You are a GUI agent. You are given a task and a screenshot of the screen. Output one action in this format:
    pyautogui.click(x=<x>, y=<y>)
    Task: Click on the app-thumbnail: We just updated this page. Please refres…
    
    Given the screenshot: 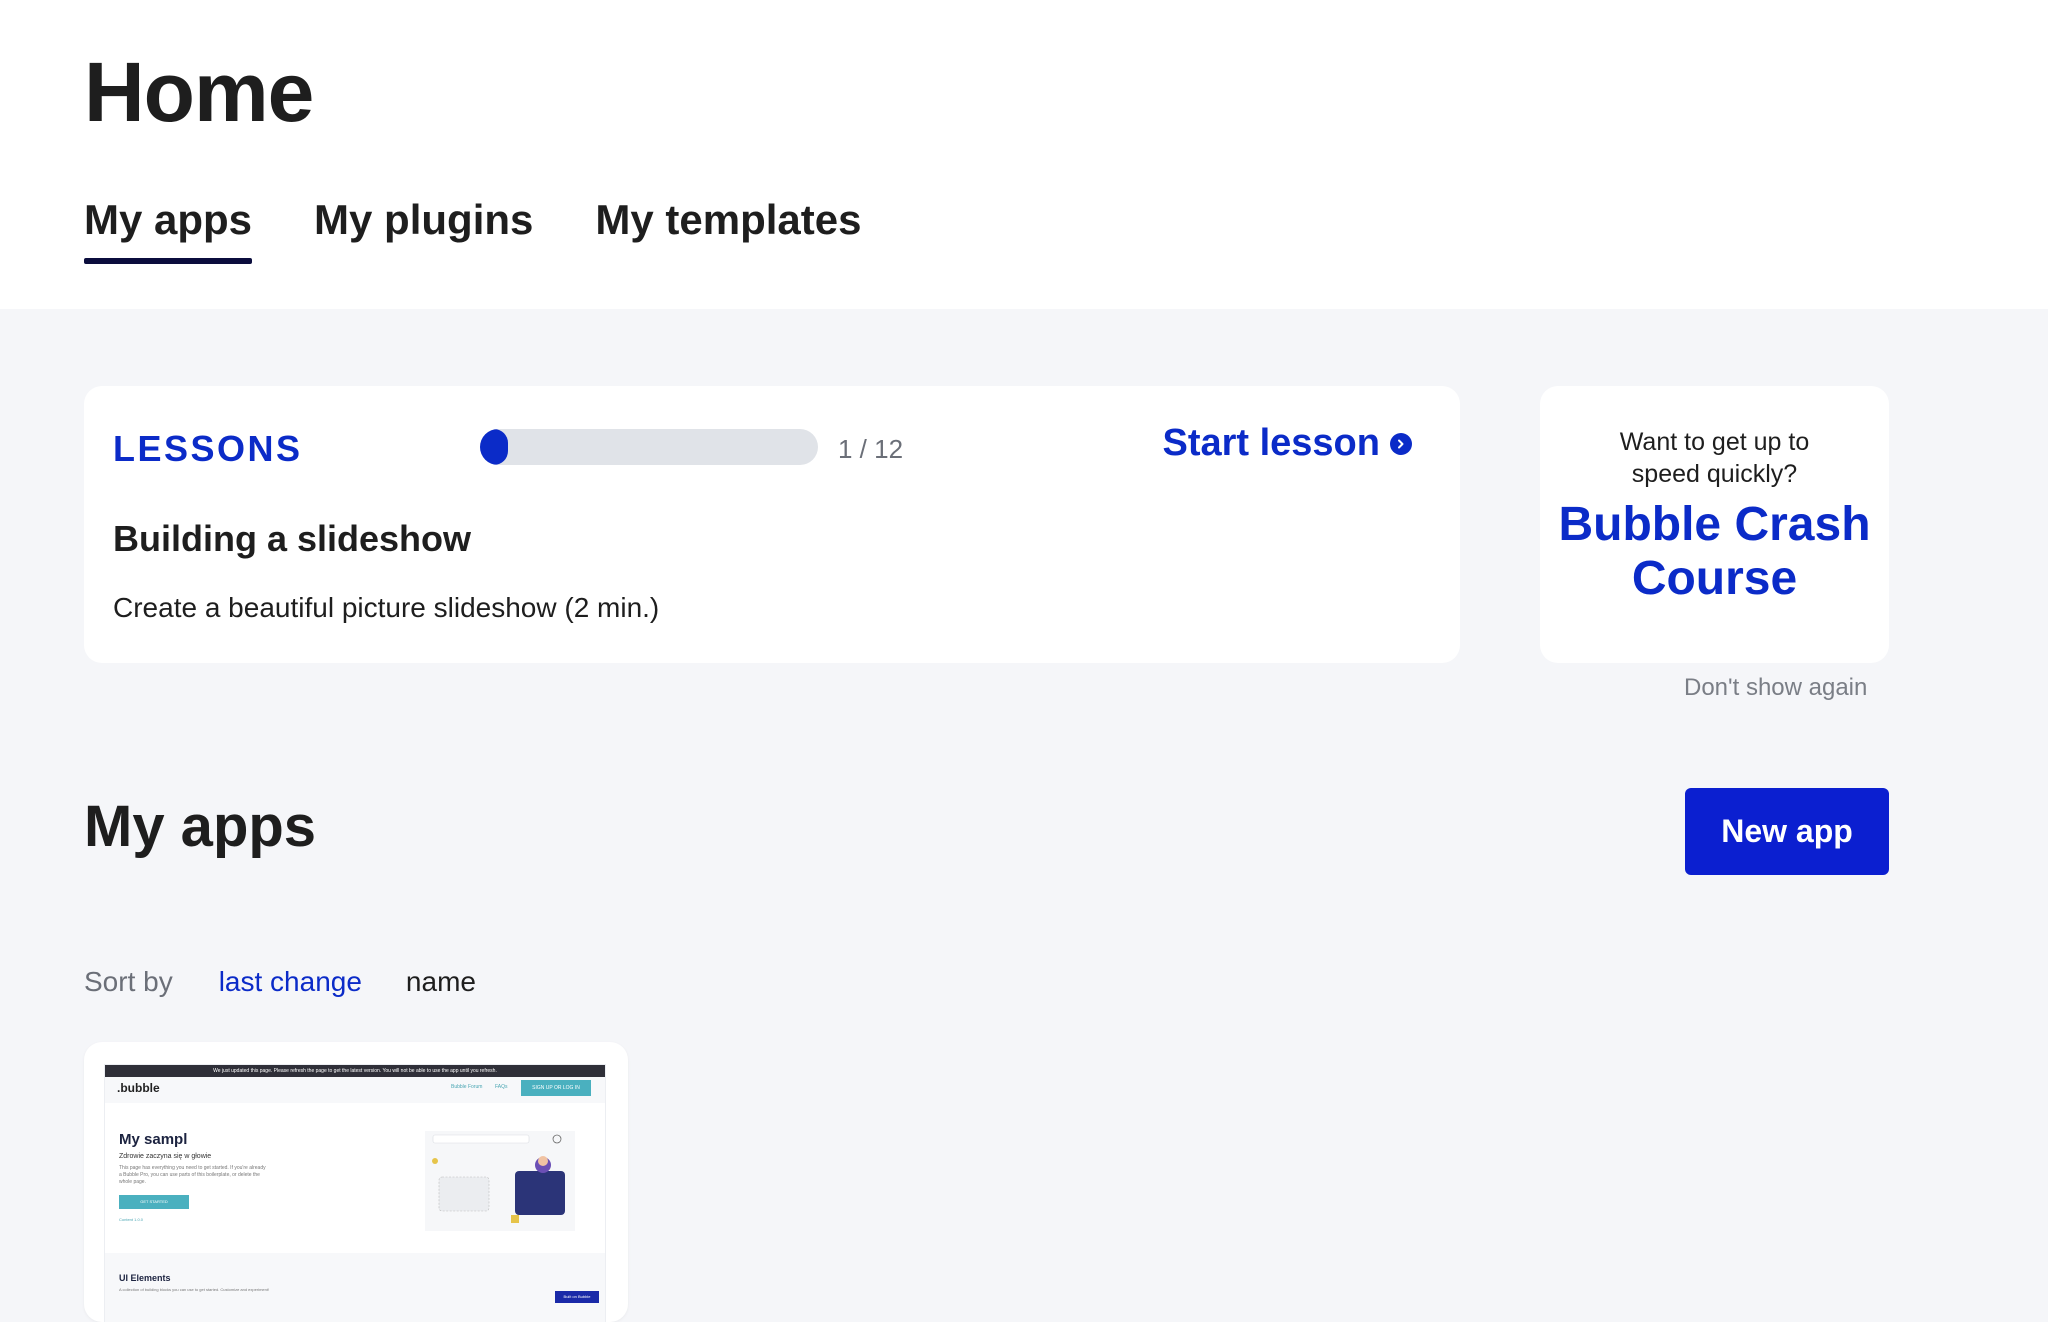 What is the action you would take?
    pyautogui.click(x=355, y=1193)
    